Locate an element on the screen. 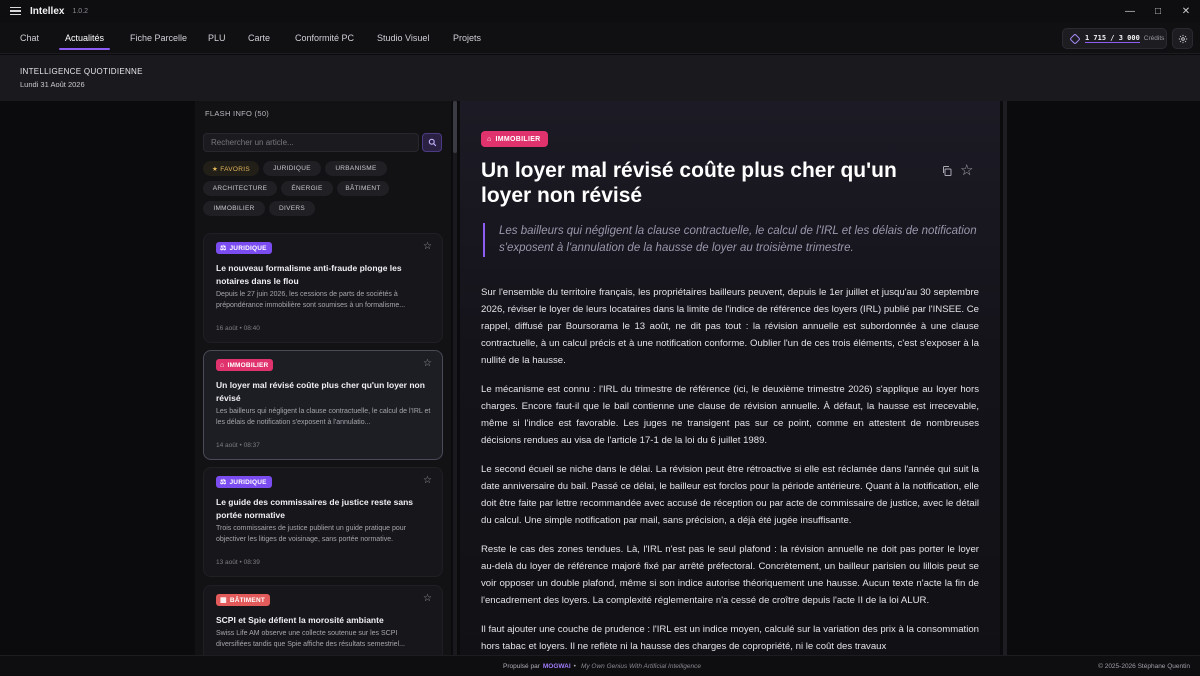 This screenshot has height=676, width=1200. tab-carte: Carte is located at coordinates (259, 38).